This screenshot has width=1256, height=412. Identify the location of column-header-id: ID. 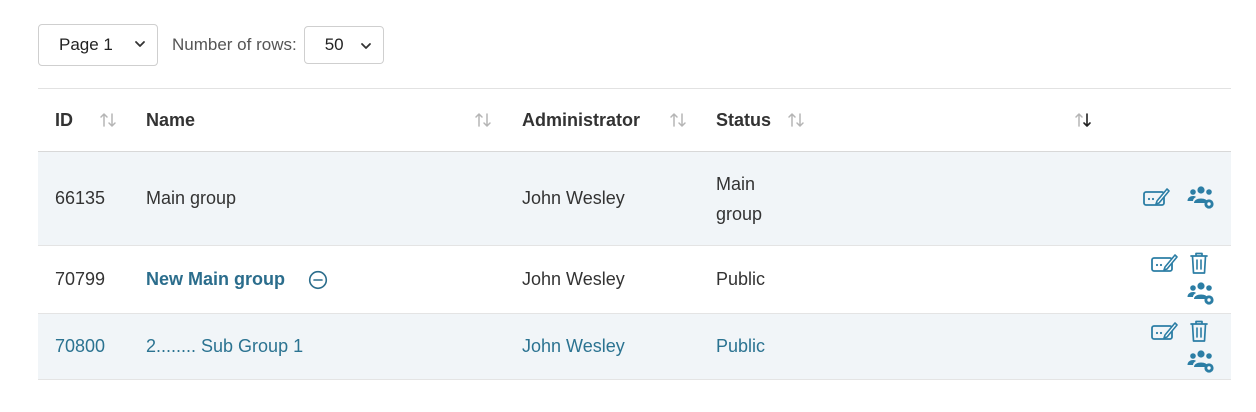
(92, 120).